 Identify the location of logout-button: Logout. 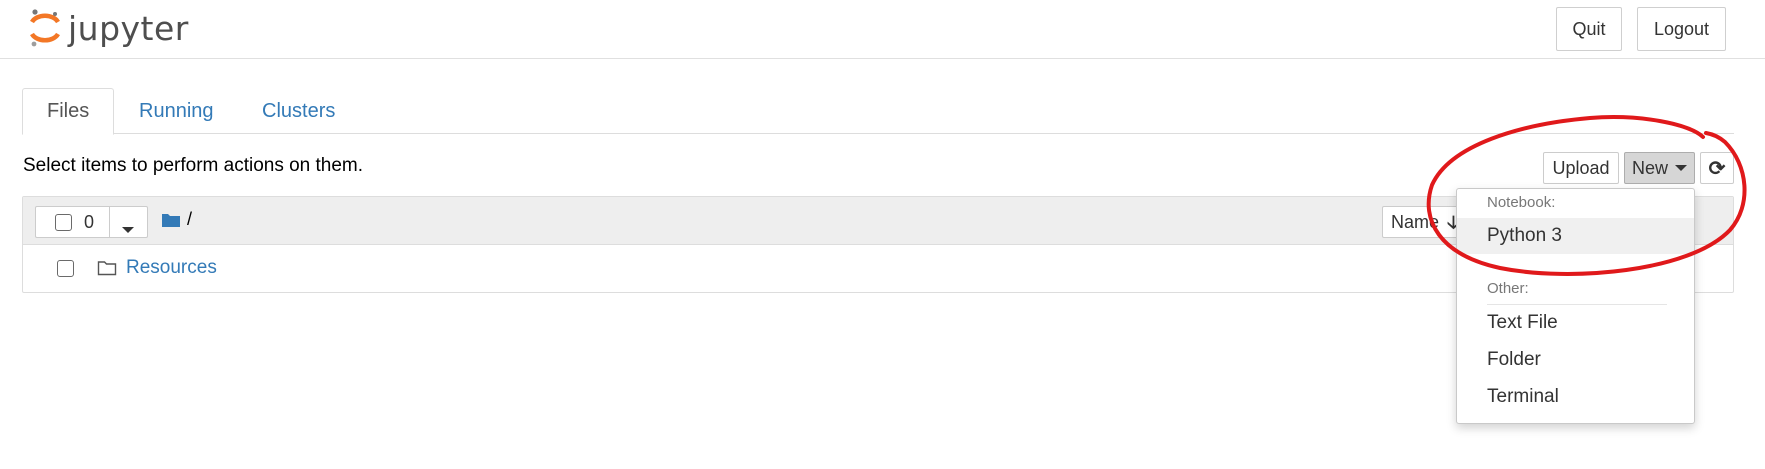
(1681, 29).